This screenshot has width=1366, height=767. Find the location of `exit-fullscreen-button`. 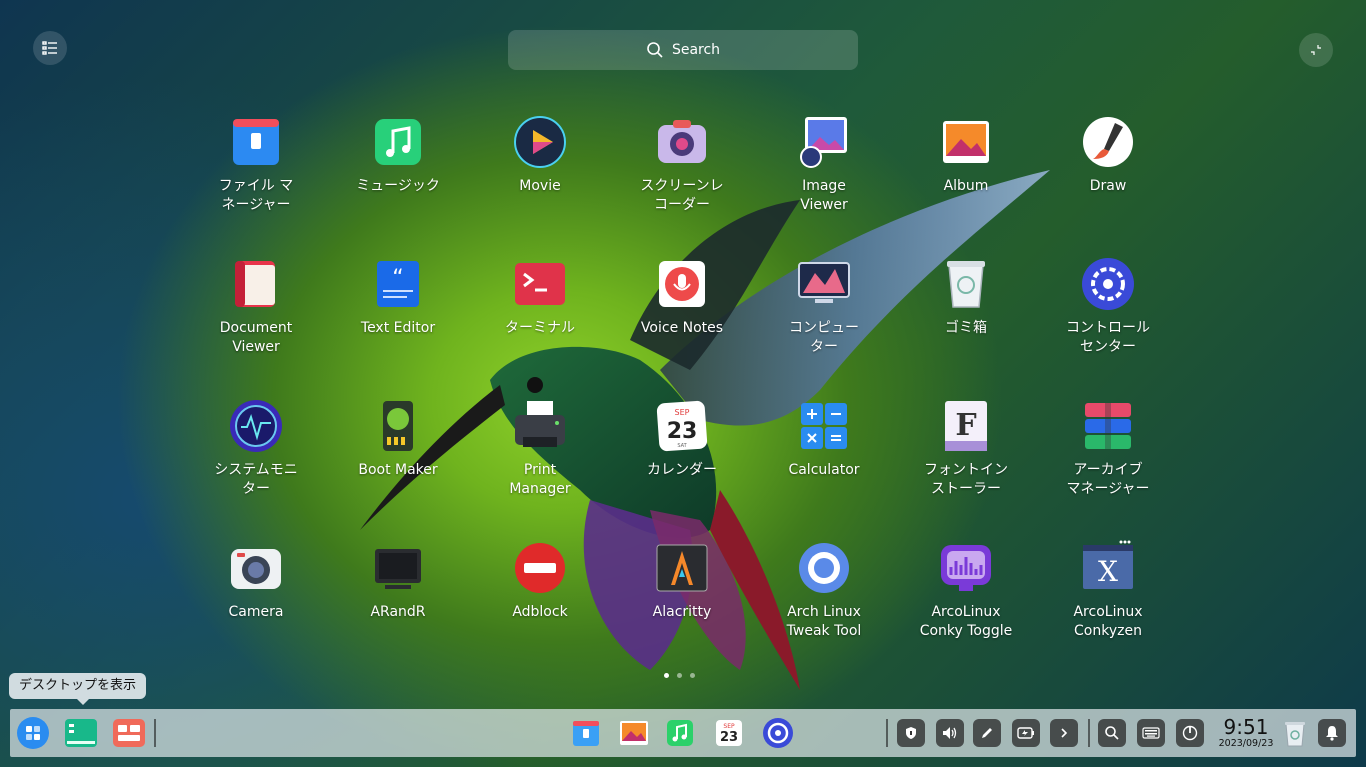

exit-fullscreen-button is located at coordinates (1316, 50).